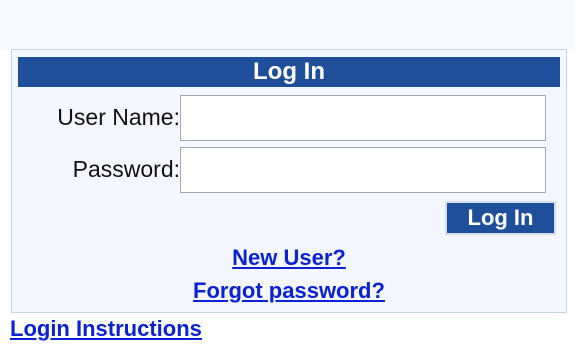 The height and width of the screenshot is (345, 584). What do you see at coordinates (287, 25) in the screenshot?
I see `page-top-band` at bounding box center [287, 25].